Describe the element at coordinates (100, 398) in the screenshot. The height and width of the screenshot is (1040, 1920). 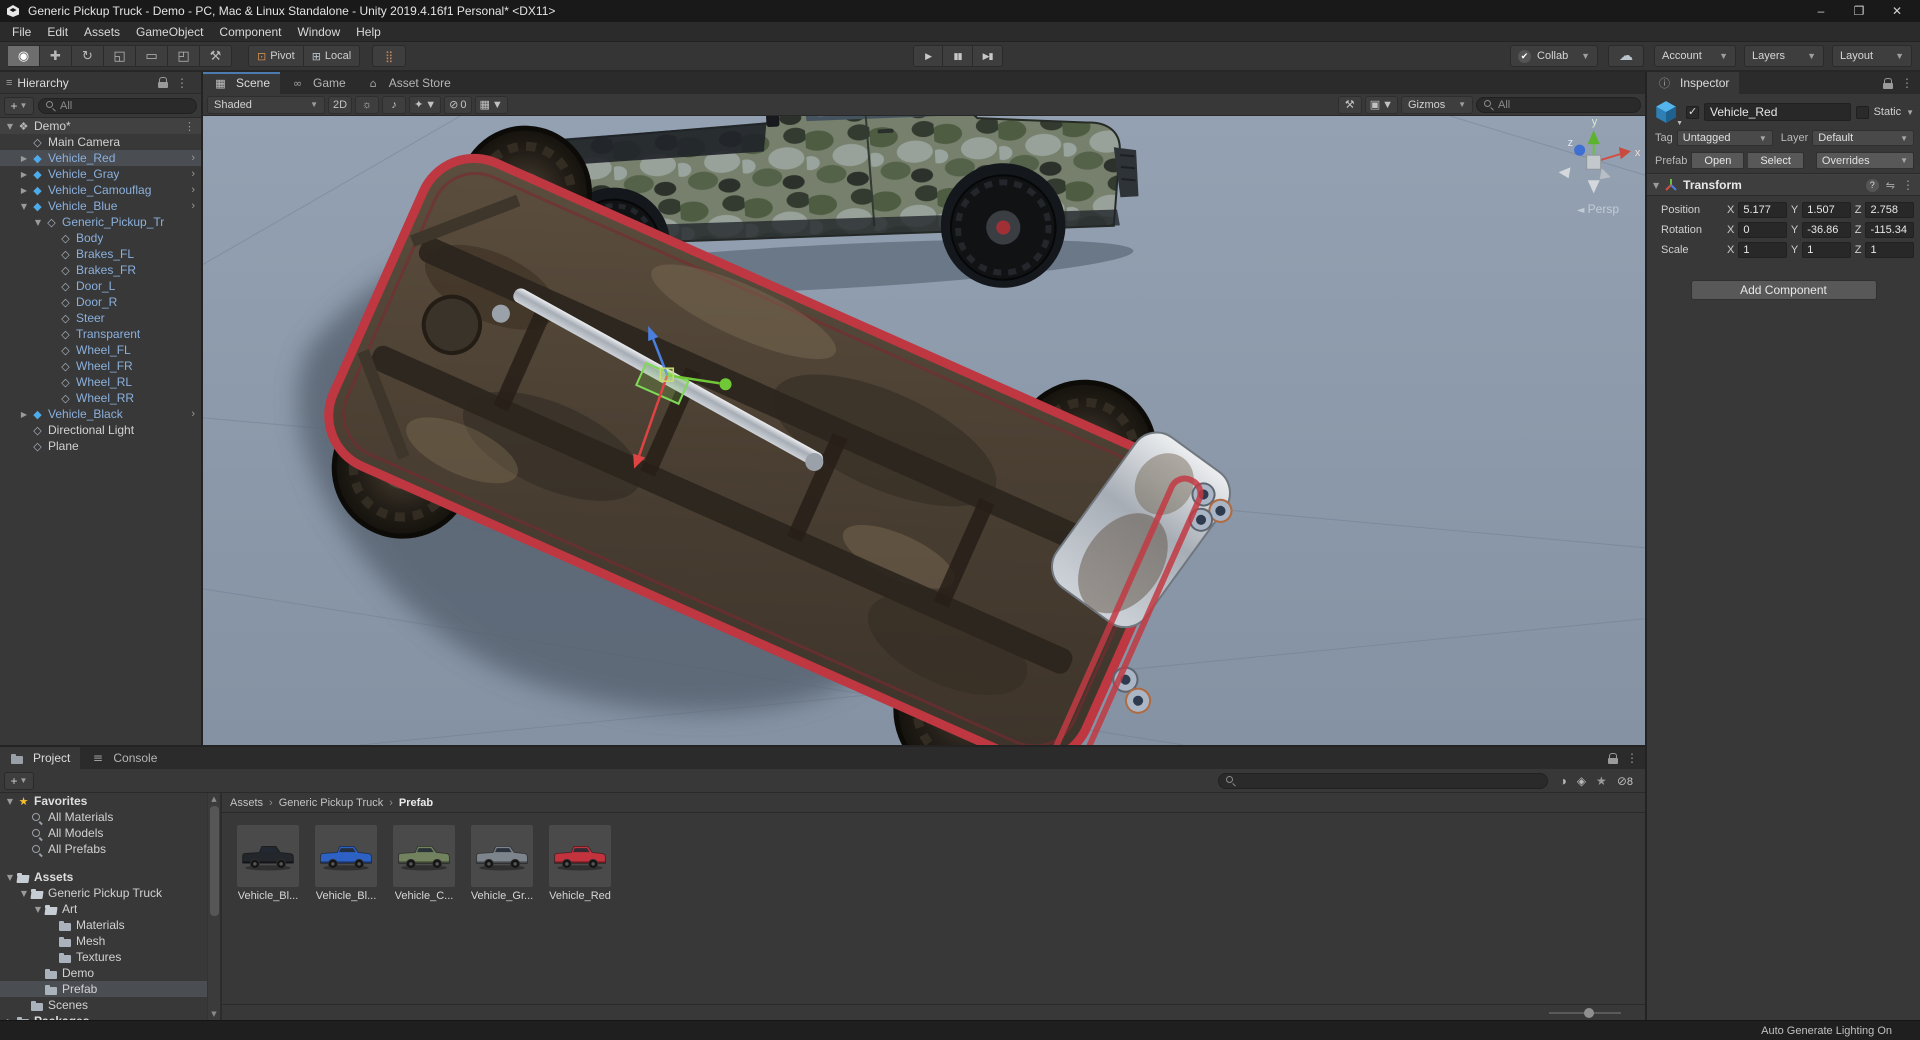
I see `hierarchy-item: Wheel_RR` at that location.